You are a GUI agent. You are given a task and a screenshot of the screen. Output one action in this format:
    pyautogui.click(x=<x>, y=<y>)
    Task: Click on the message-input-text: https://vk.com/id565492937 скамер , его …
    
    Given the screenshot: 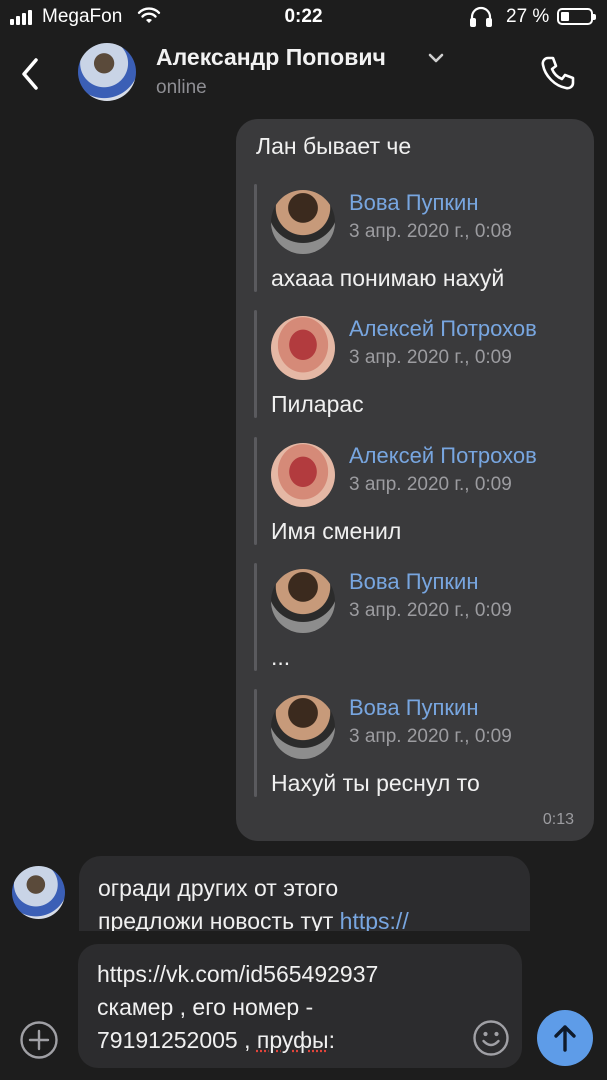 What is the action you would take?
    pyautogui.click(x=283, y=1007)
    